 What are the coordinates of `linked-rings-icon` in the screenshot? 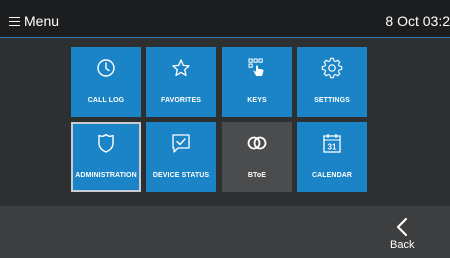 It's located at (257, 143).